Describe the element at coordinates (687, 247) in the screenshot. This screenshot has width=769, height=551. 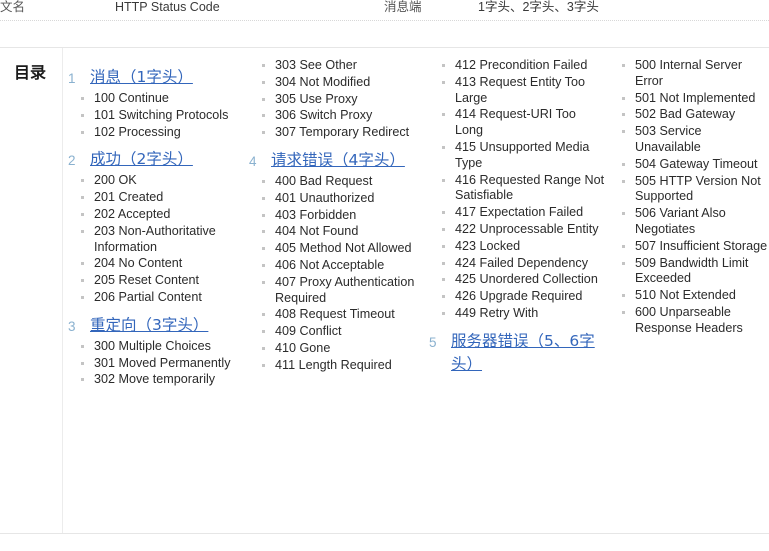
I see `toc-item: 507 Insufficient Storage` at that location.